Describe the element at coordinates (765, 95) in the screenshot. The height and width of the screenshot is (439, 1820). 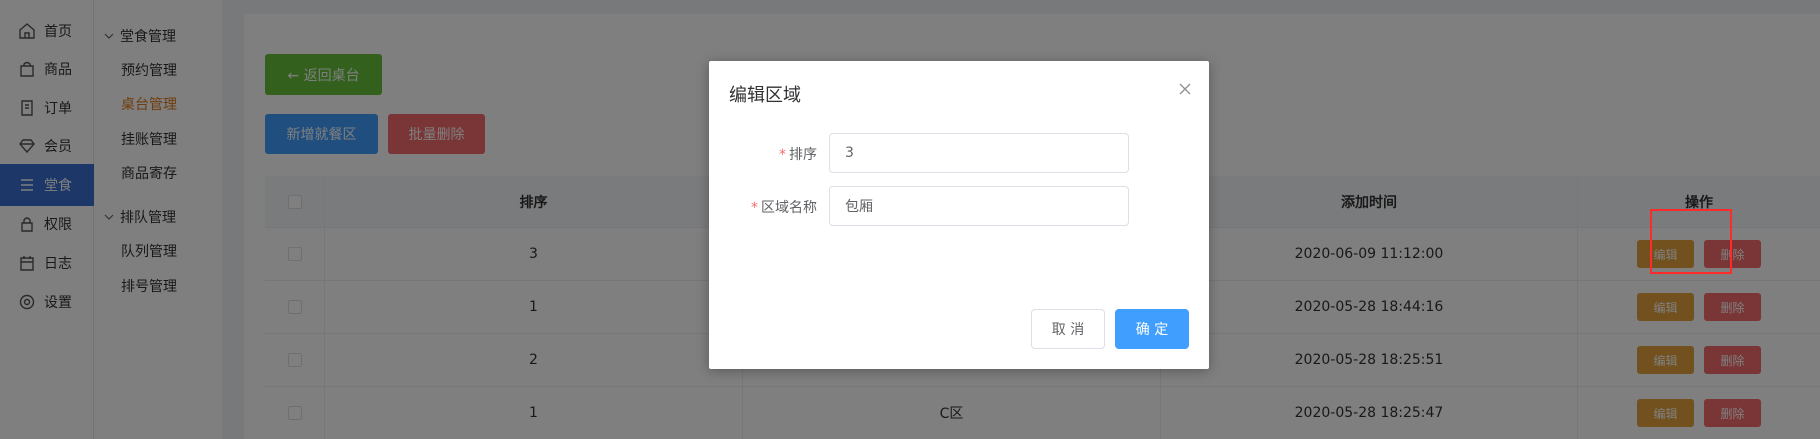
I see `dialog-title: 编辑区域` at that location.